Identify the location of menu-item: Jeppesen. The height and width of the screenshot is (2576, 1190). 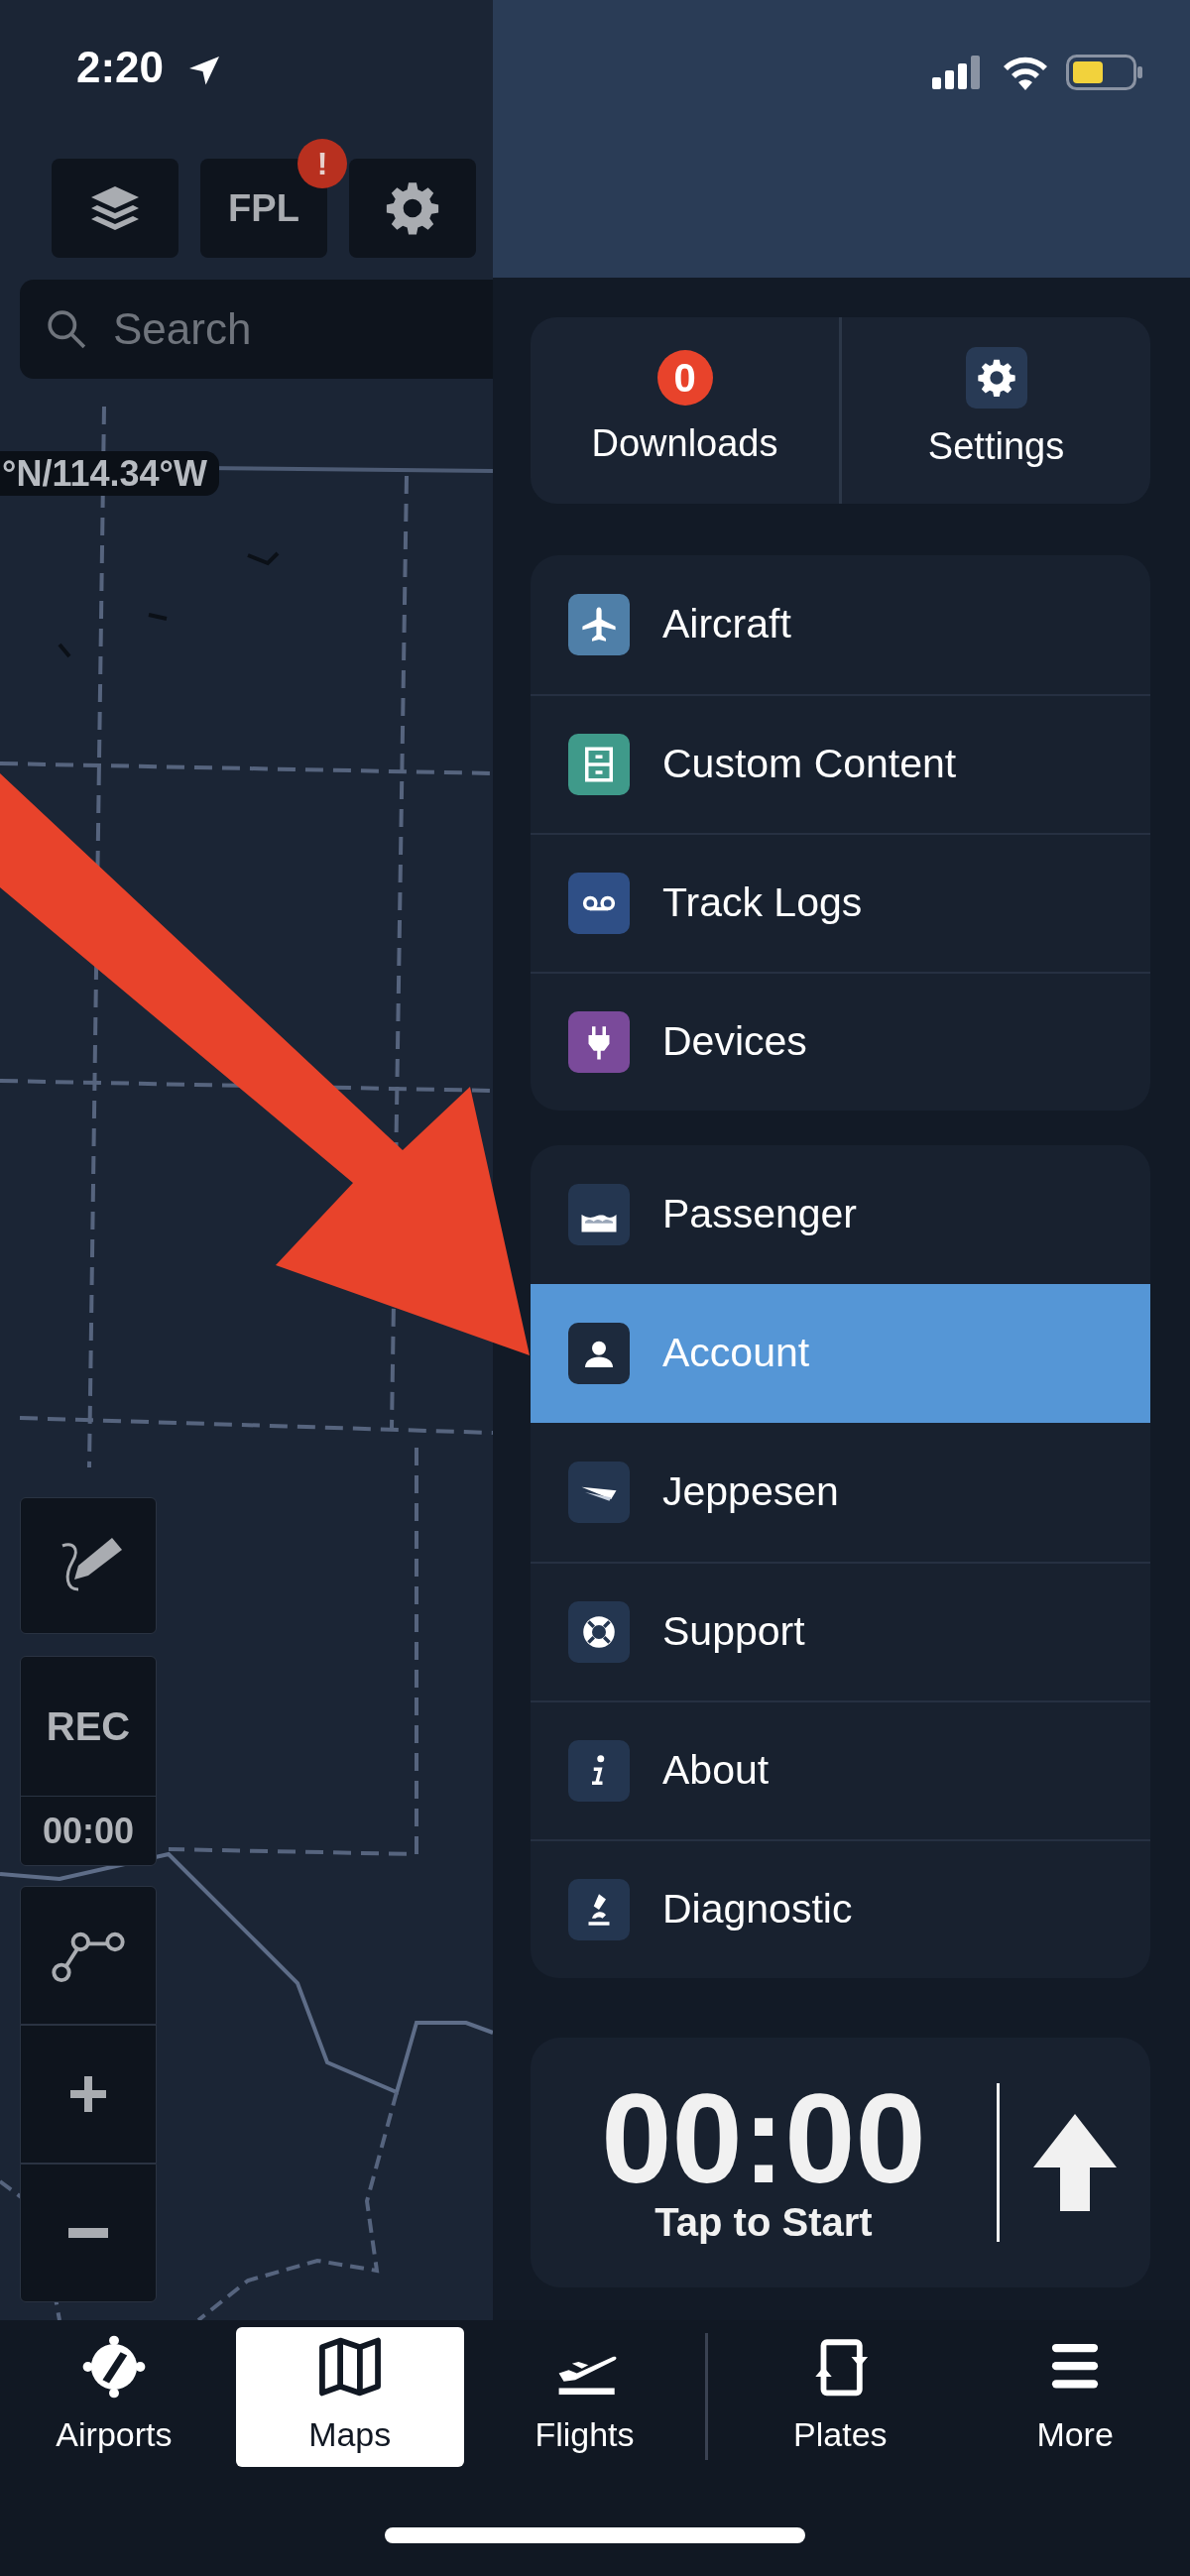
(840, 1493).